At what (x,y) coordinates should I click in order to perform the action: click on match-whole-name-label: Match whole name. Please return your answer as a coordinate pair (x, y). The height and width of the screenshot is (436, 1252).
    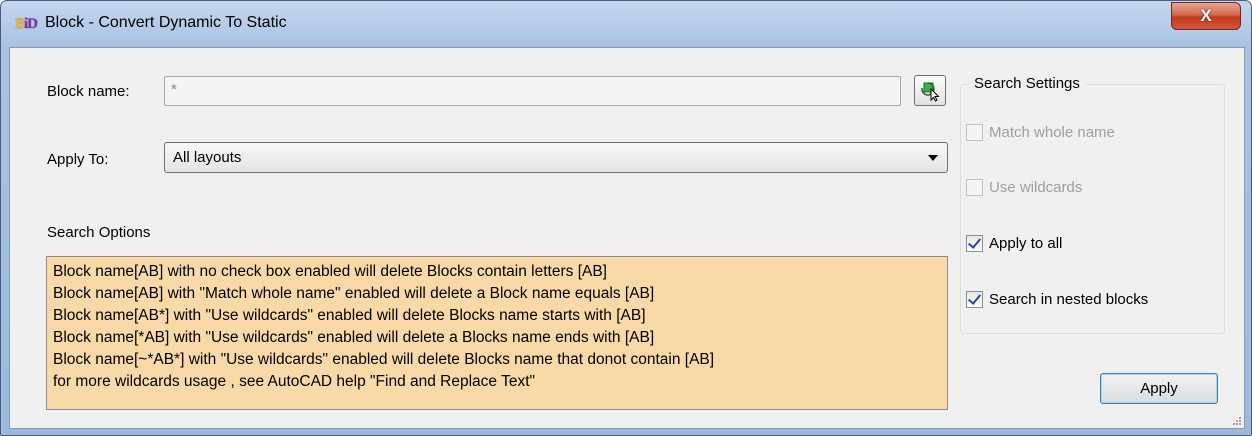
    Looking at the image, I should click on (1052, 132).